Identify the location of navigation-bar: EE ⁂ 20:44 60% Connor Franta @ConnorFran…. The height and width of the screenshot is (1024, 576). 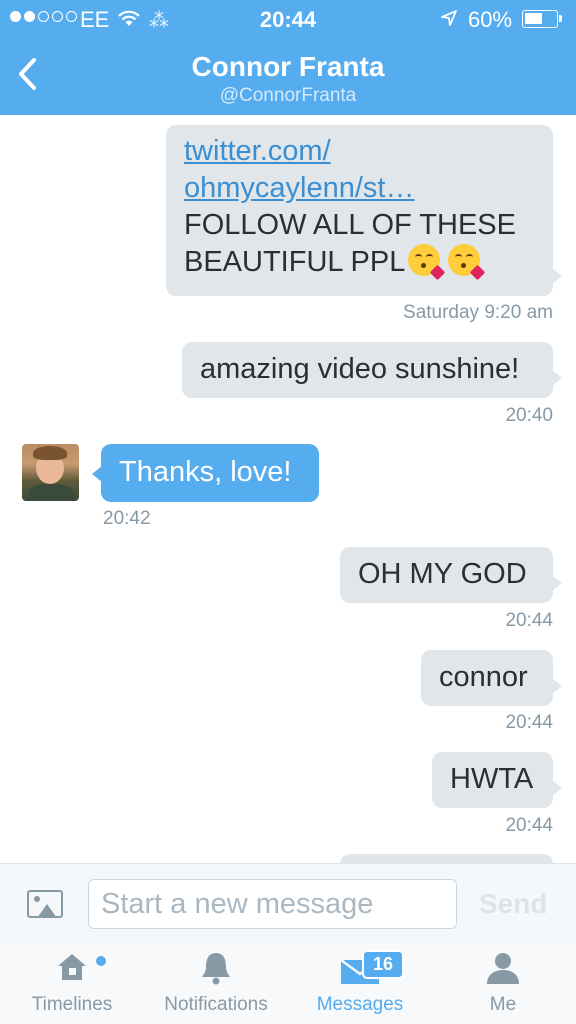
(288, 57).